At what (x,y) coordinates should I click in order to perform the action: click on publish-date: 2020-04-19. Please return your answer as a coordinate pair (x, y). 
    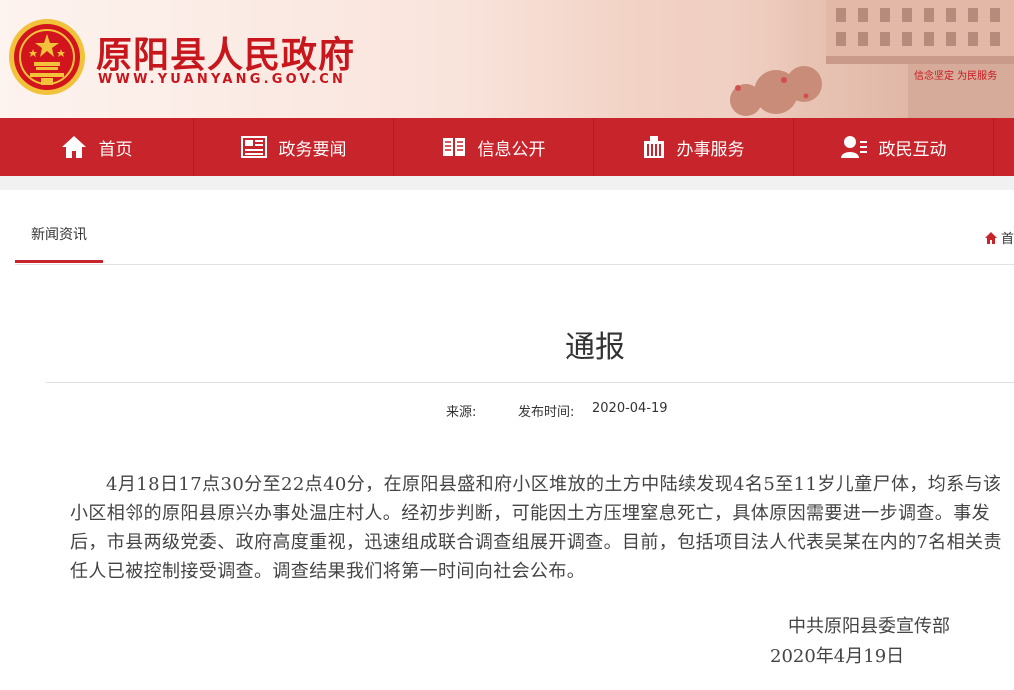
    Looking at the image, I should click on (630, 408).